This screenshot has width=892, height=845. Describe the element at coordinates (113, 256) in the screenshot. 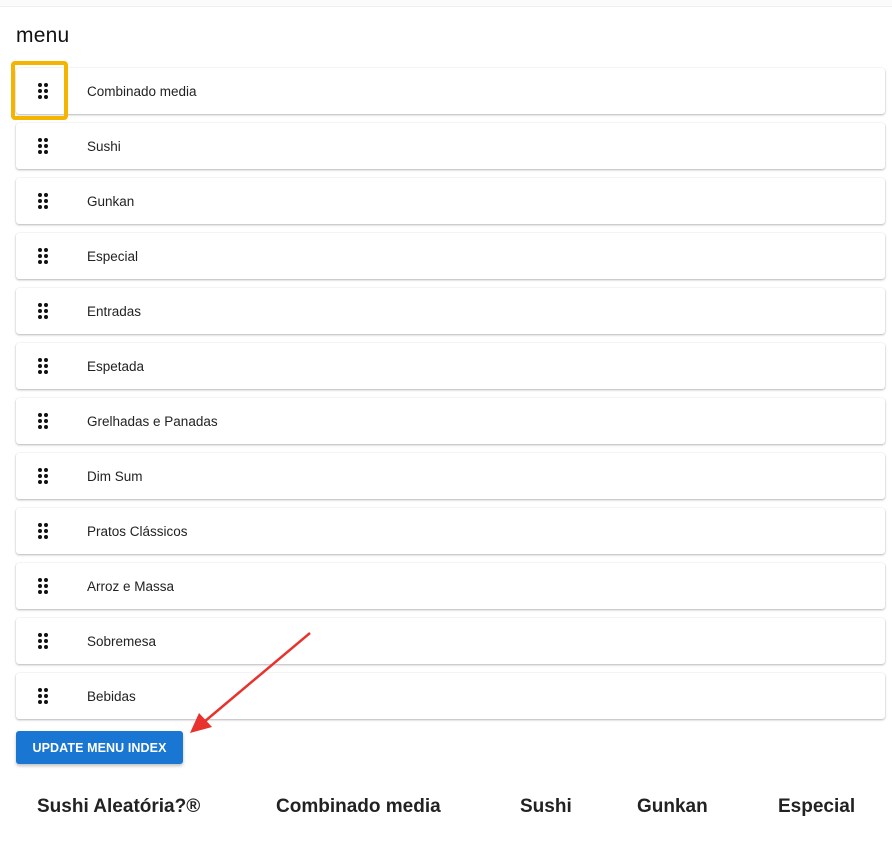

I see `menu-item-label: Especial` at that location.